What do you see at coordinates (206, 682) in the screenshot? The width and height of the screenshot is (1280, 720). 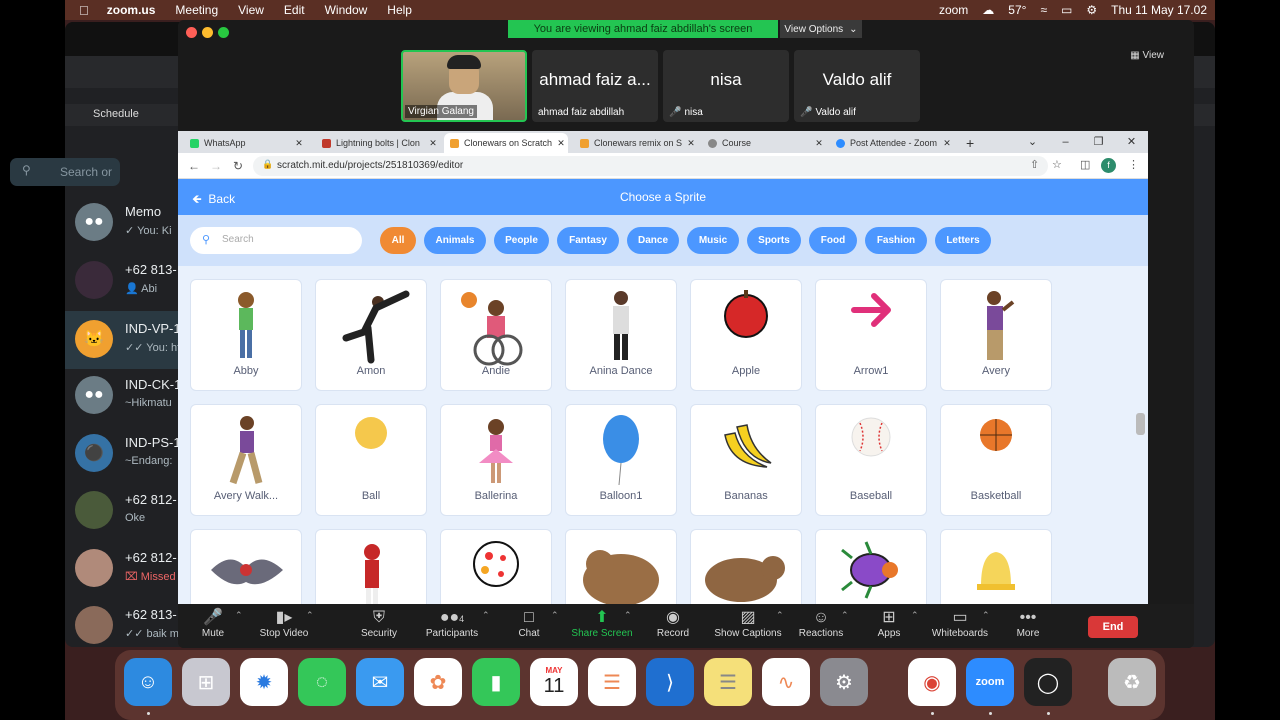 I see `launchpad-icon: ⊞` at bounding box center [206, 682].